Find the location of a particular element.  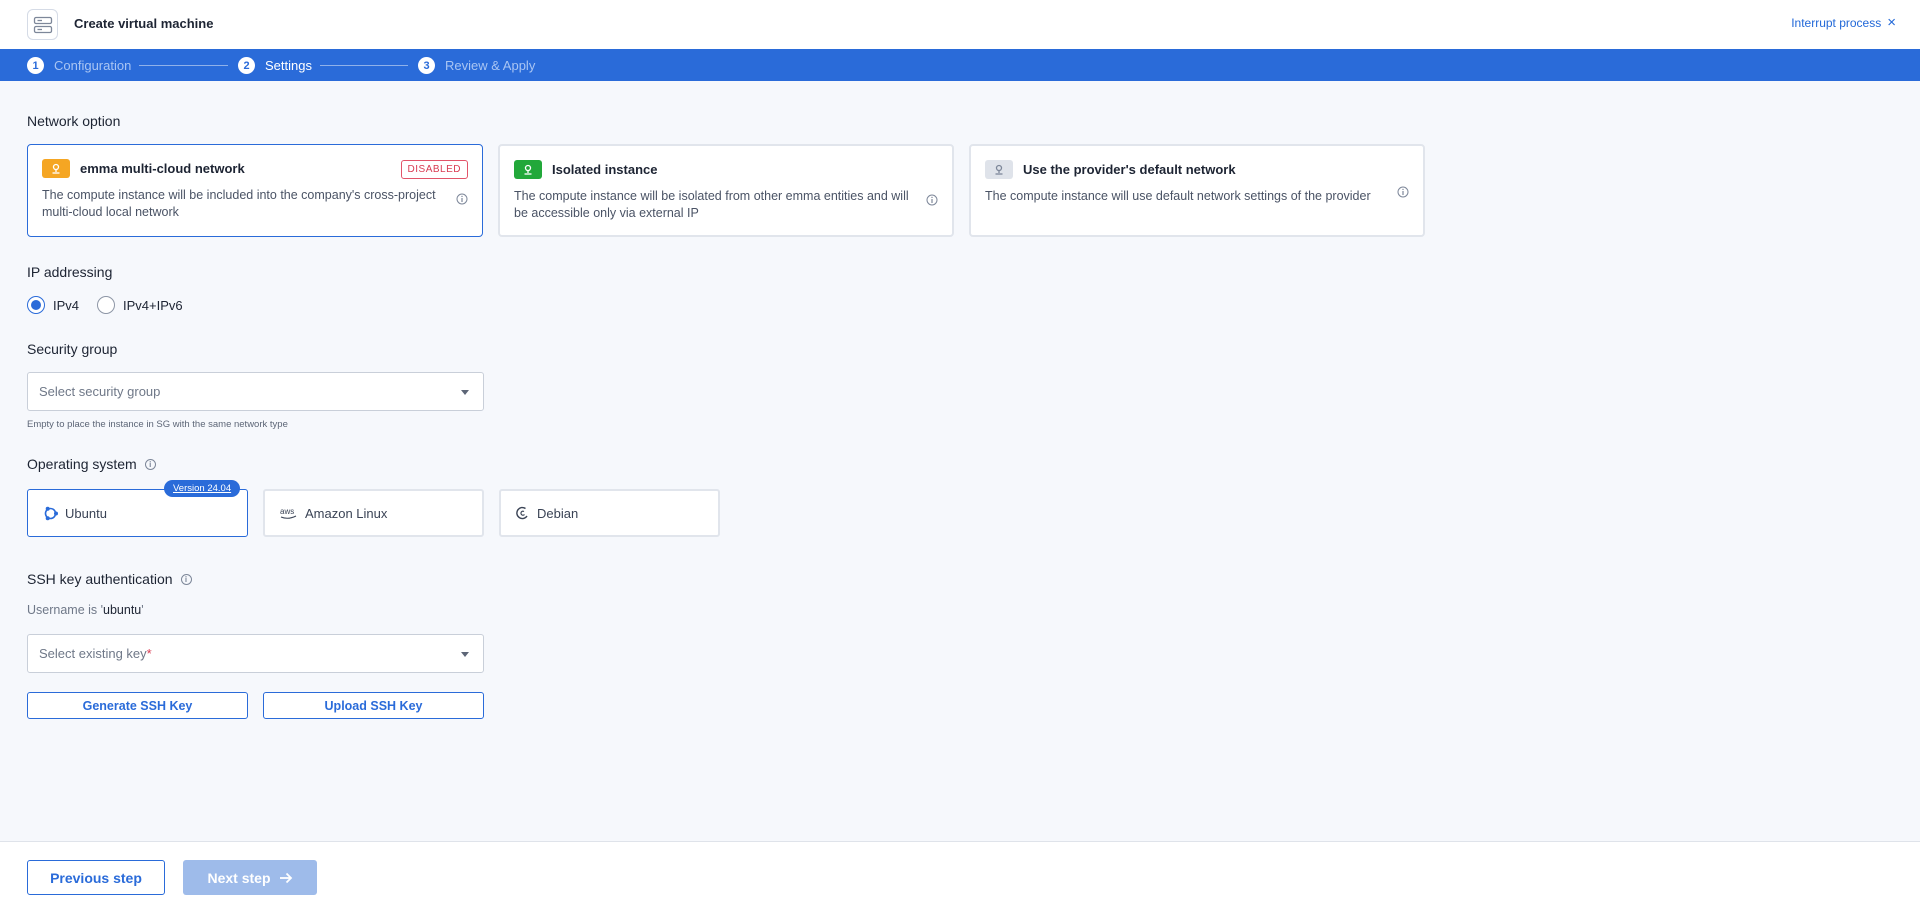

network-title: Use the provider's default network is located at coordinates (1129, 169).